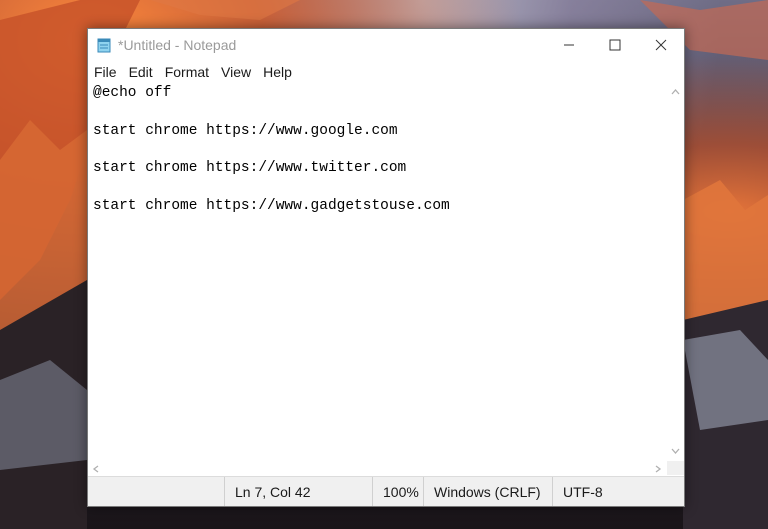  What do you see at coordinates (177, 45) in the screenshot?
I see `window-title: *Untitled - Notepad` at bounding box center [177, 45].